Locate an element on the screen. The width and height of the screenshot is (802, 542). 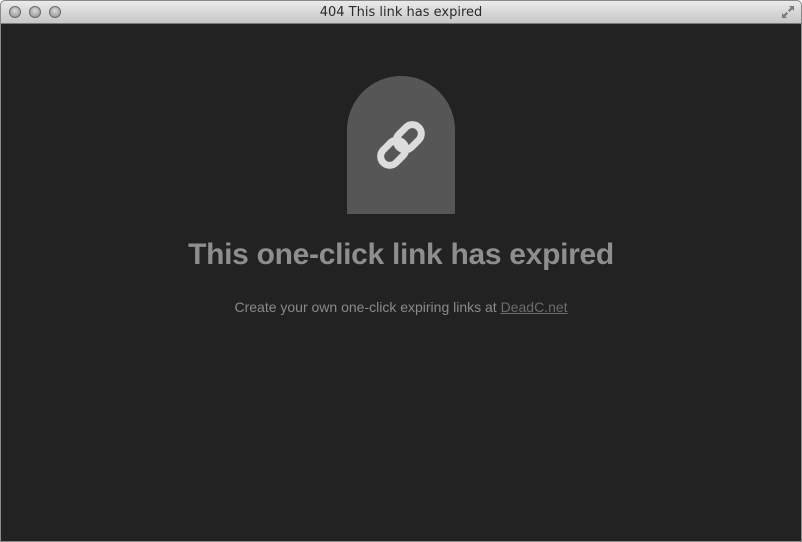
window-title: 404 This link has expired is located at coordinates (401, 12).